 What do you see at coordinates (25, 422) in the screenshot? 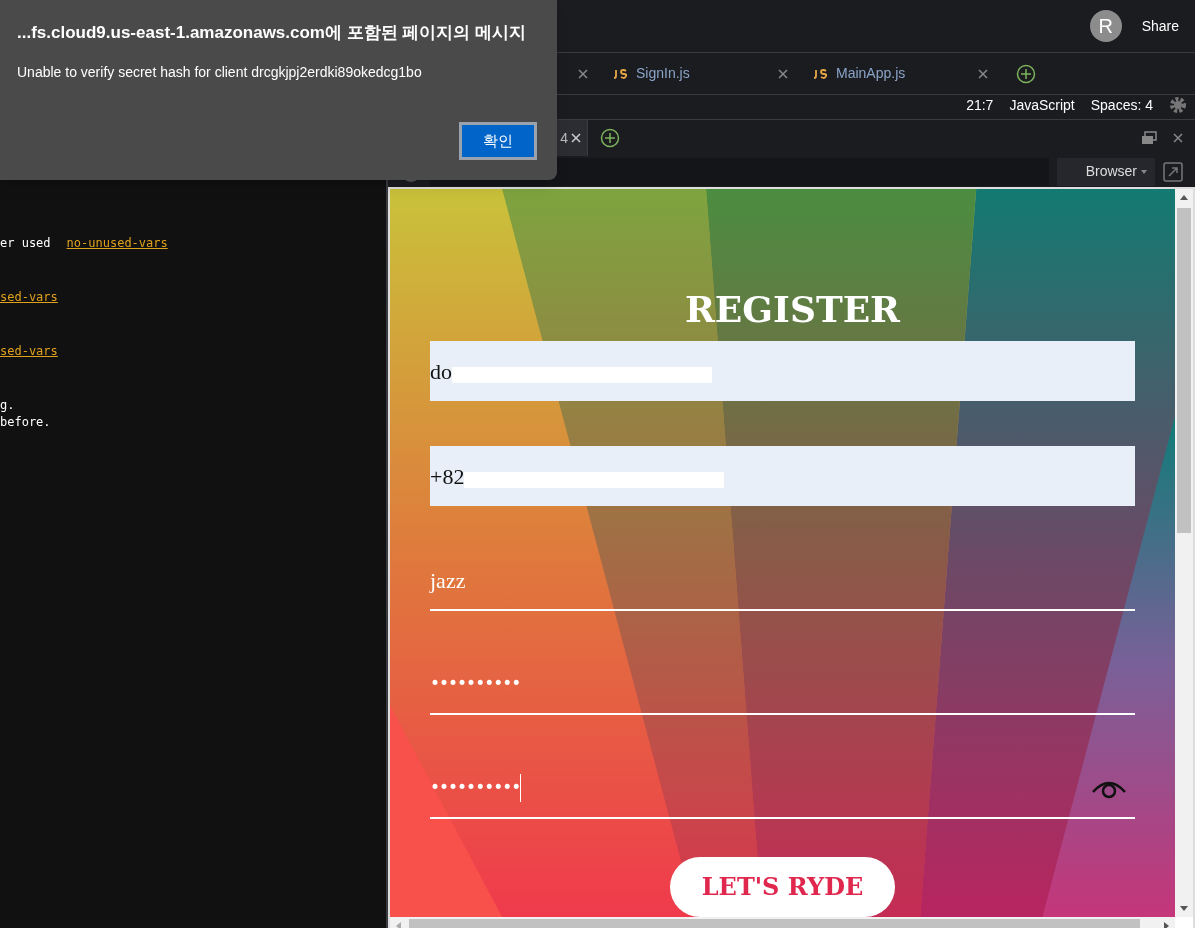
I see `console-text: before.` at bounding box center [25, 422].